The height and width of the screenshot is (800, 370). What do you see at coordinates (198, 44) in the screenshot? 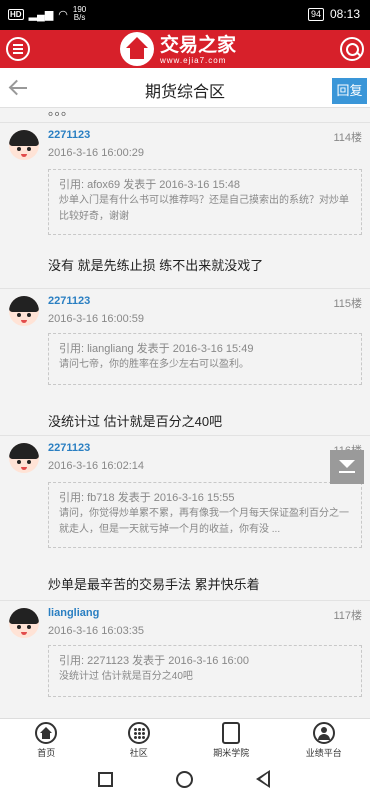
I see `brand-name: 交易之家` at bounding box center [198, 44].